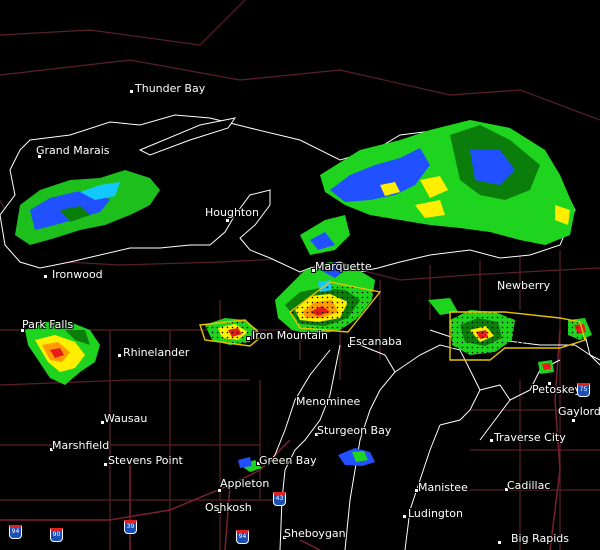  What do you see at coordinates (15, 532) in the screenshot?
I see `interstate-94-west-shield: 94` at bounding box center [15, 532].